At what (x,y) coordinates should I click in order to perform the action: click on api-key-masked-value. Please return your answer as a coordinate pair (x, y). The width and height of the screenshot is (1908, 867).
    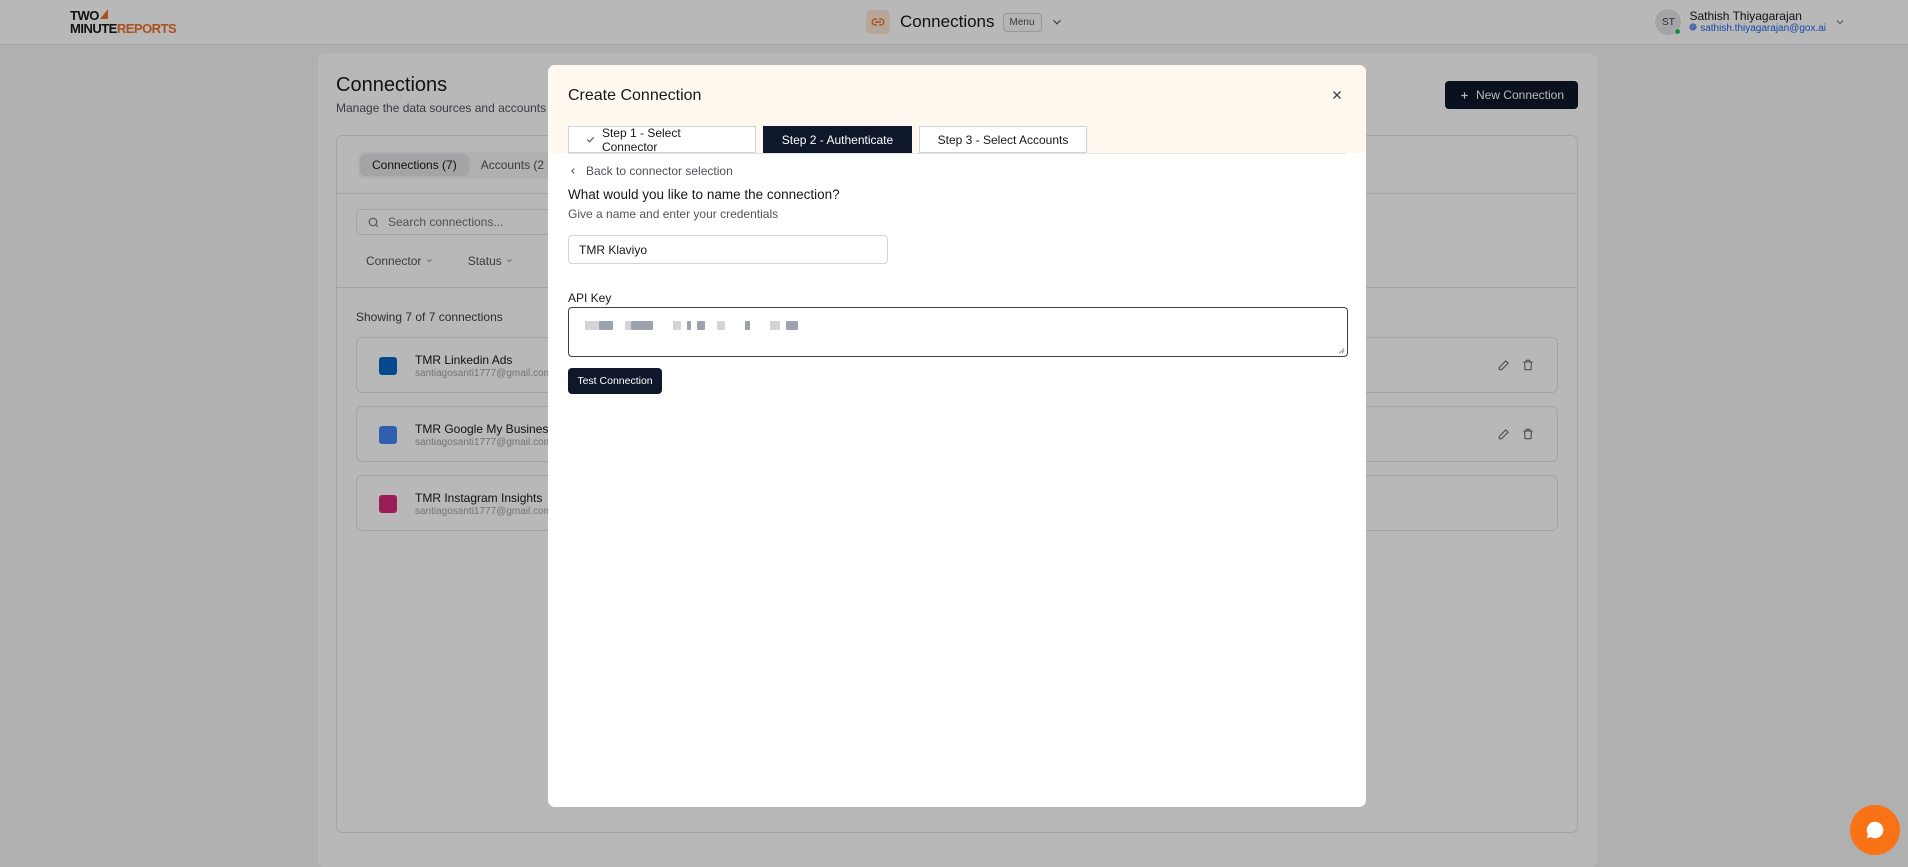
    Looking at the image, I should click on (691, 325).